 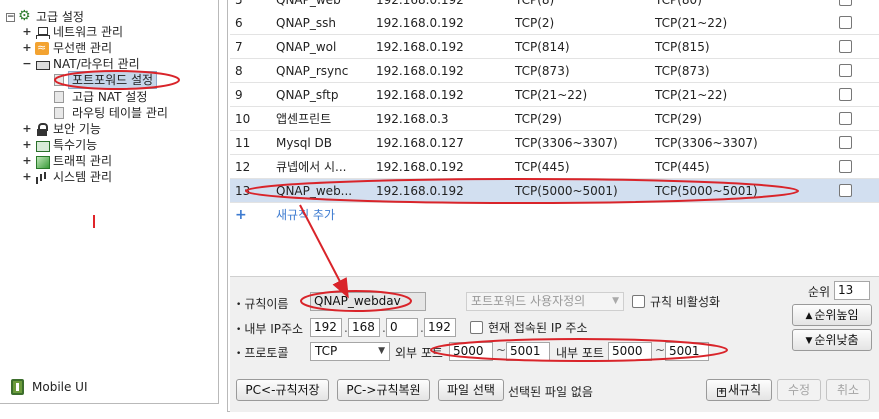 What do you see at coordinates (687, 351) in the screenshot?
I see `internal-port-to-input: 5001` at bounding box center [687, 351].